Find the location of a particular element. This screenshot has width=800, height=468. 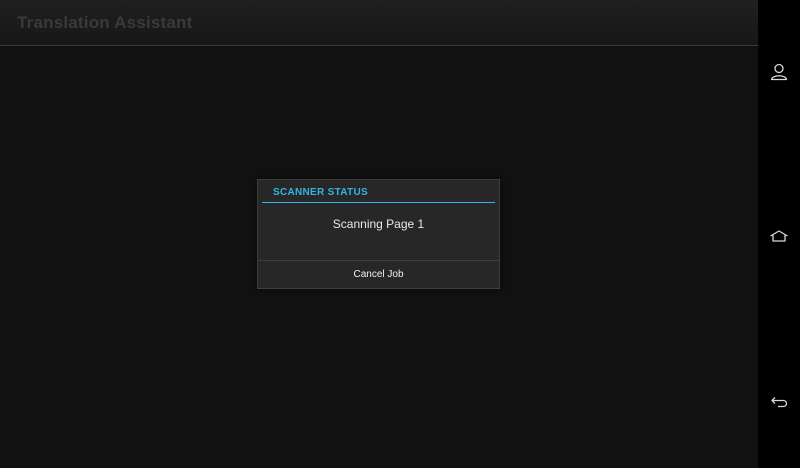

home-button is located at coordinates (779, 236).